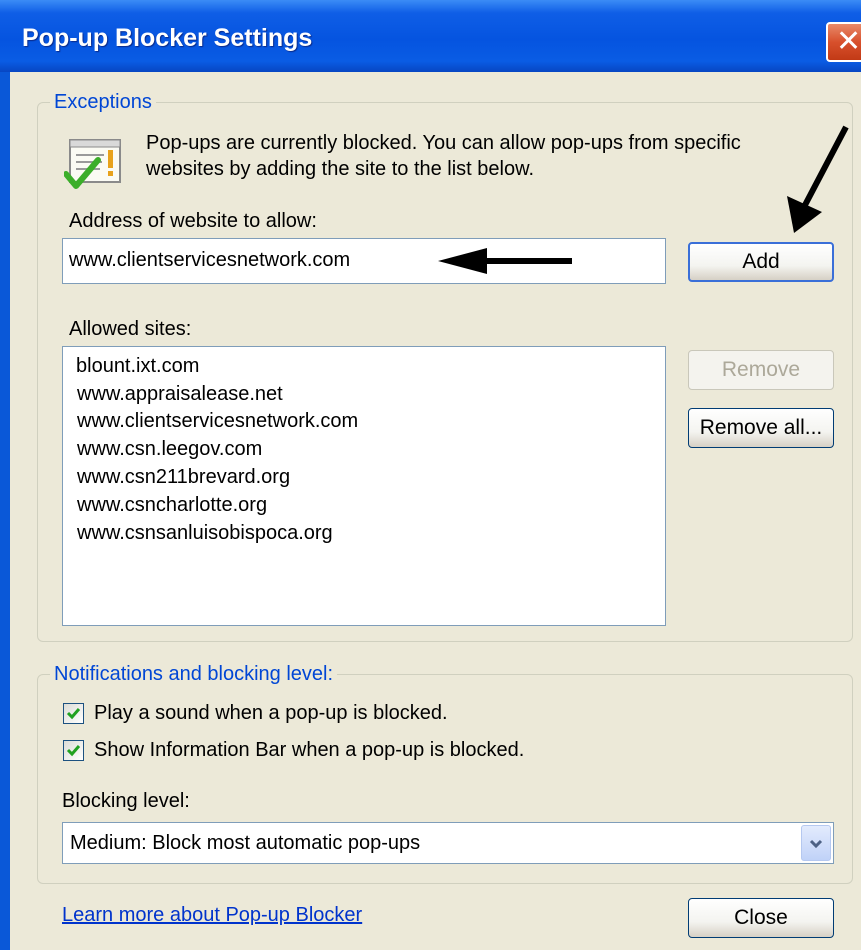 The width and height of the screenshot is (861, 950). What do you see at coordinates (217, 421) in the screenshot?
I see `list-item: www.clientservicesnetwork.com` at bounding box center [217, 421].